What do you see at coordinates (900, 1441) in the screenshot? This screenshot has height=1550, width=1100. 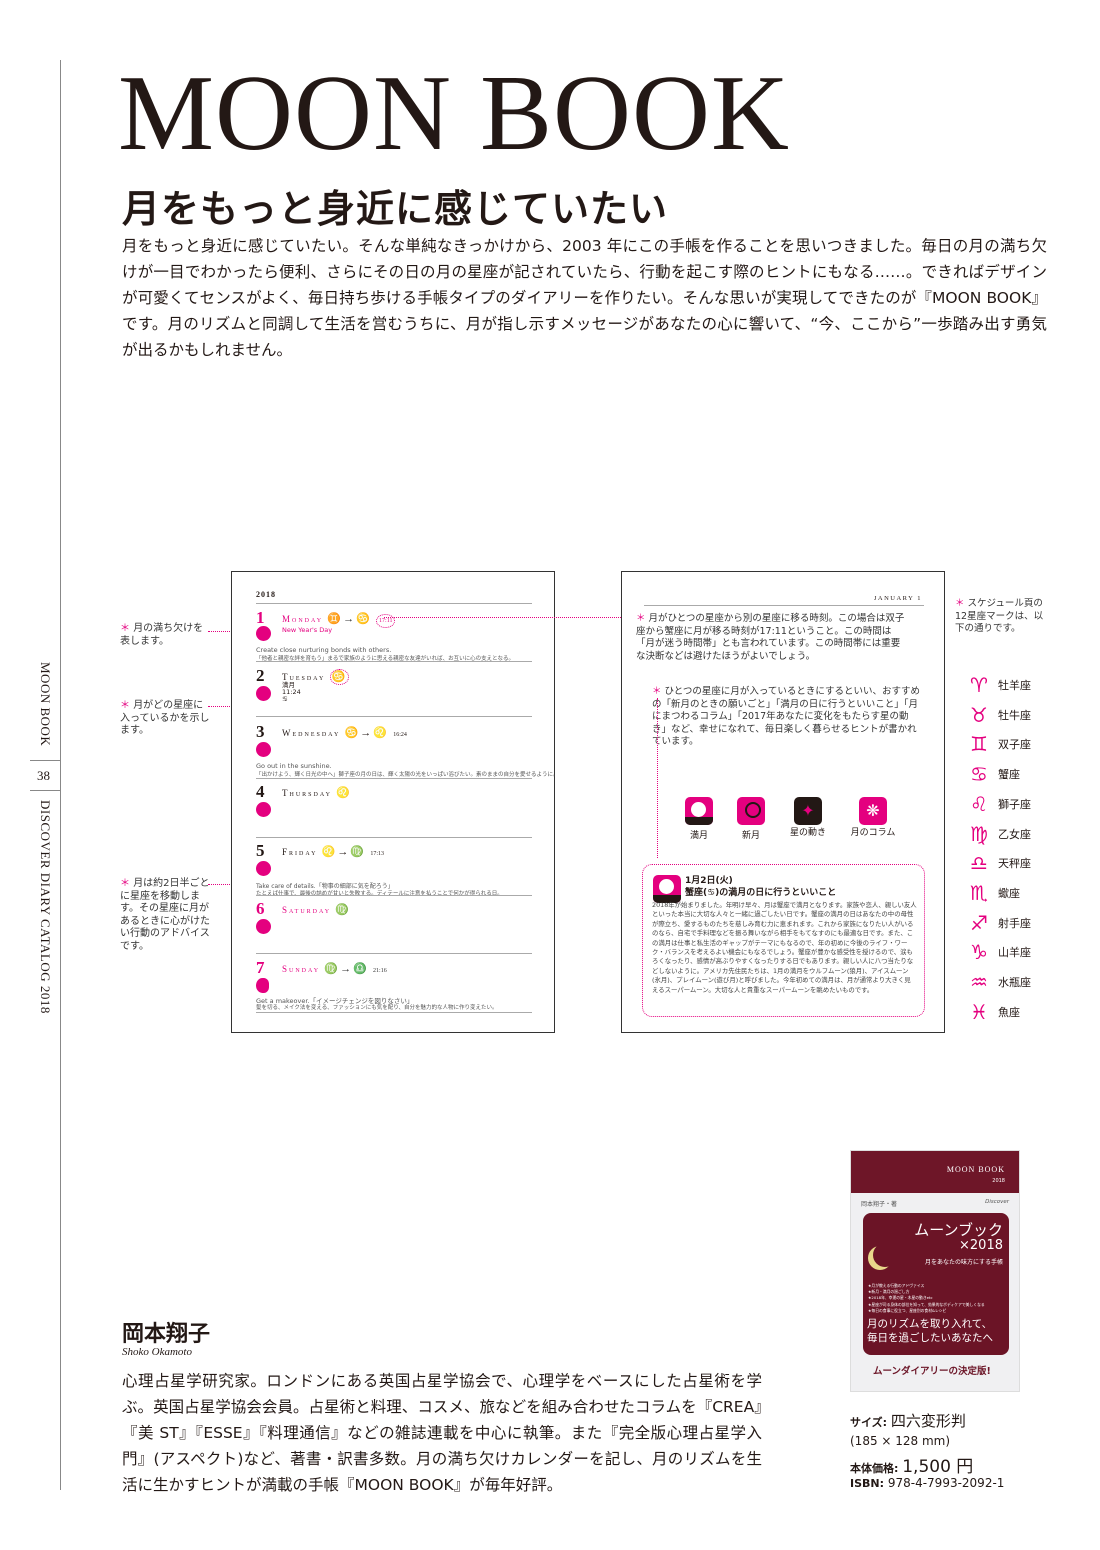 I see `spec-dimensions: (185 × 128 mm)` at bounding box center [900, 1441].